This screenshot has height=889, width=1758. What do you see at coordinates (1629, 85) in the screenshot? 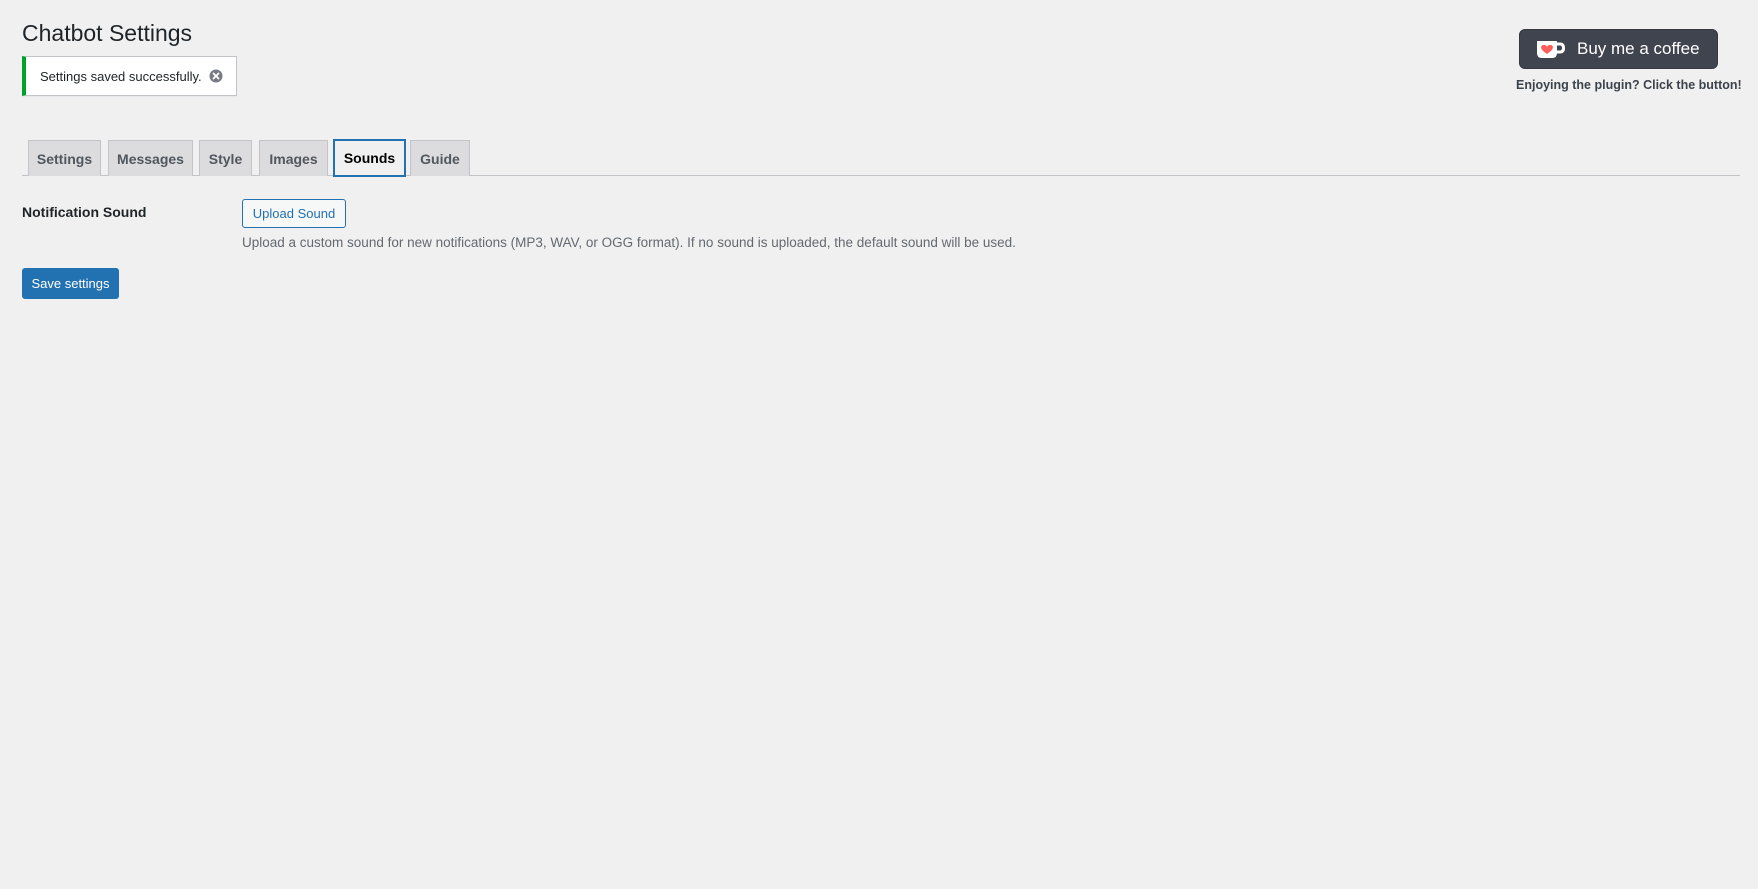
I see `coffee-caption: Enjoying the plugin? Click the button!` at bounding box center [1629, 85].